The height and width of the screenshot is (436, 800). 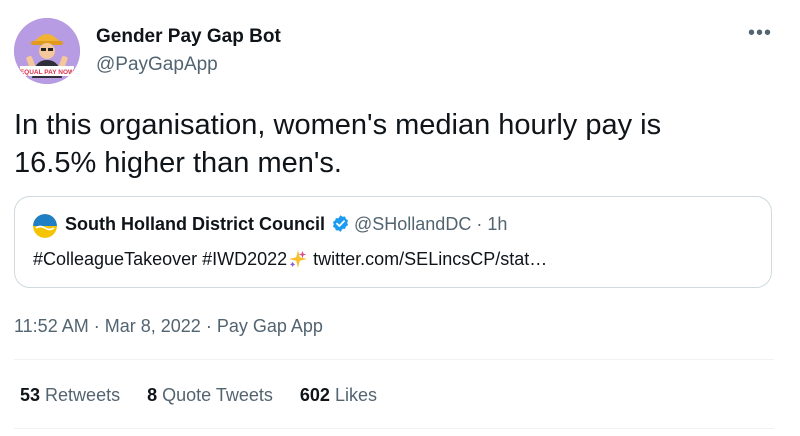 I want to click on likes-label: Likes, so click(x=355, y=395).